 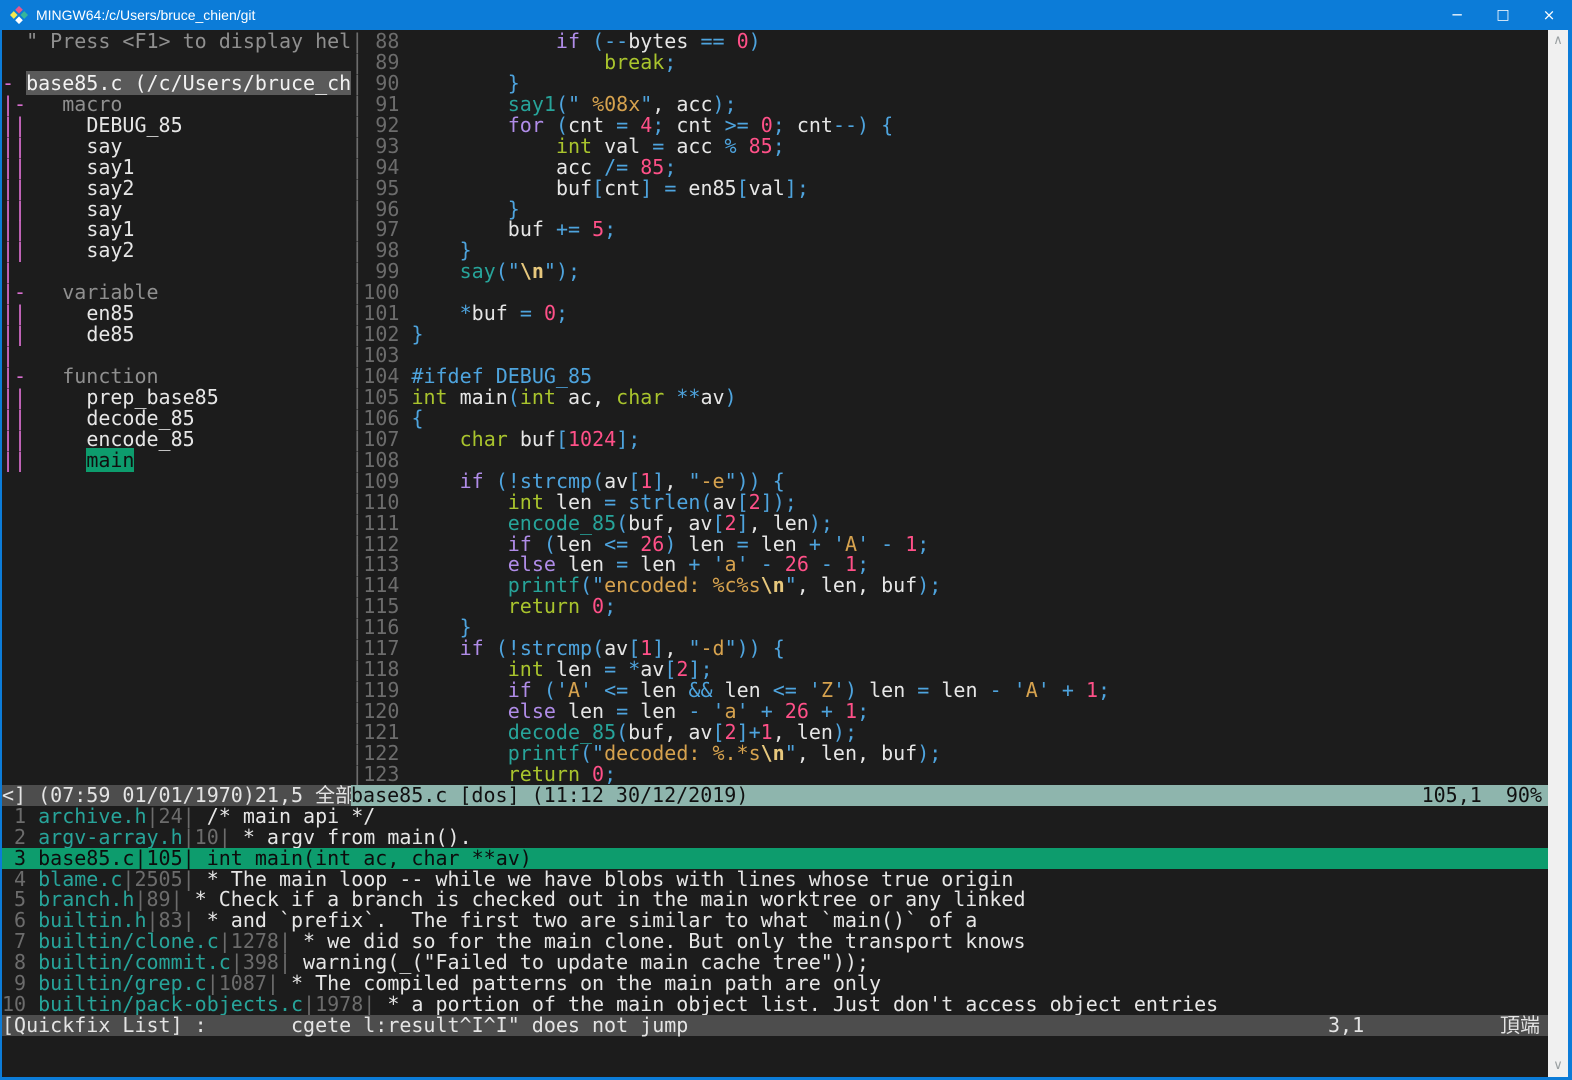 What do you see at coordinates (775, 627) in the screenshot?
I see `terminal-row: |116 }` at bounding box center [775, 627].